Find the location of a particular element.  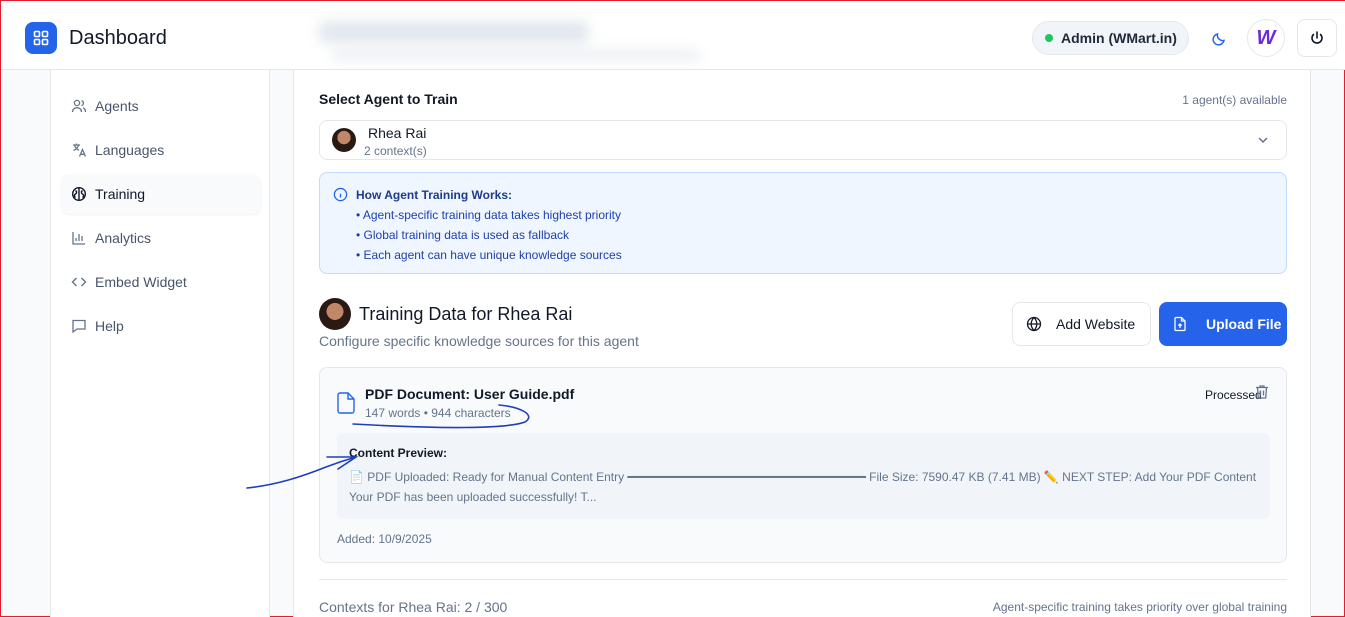

agents-available-count: 1 agent(s) available is located at coordinates (1234, 100).